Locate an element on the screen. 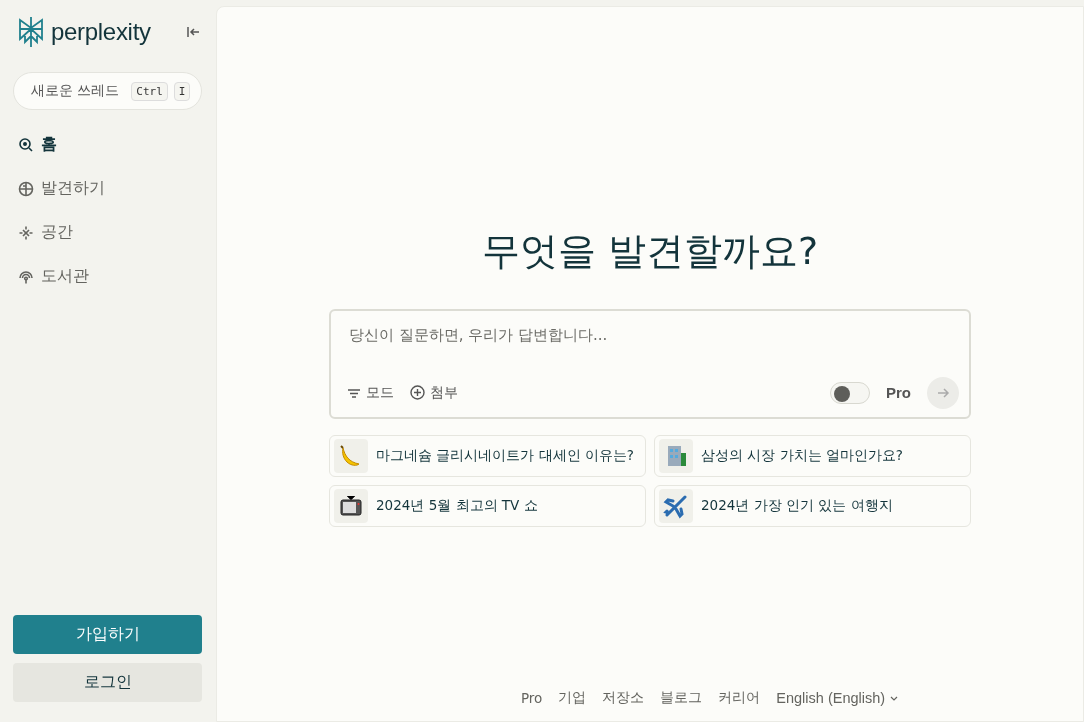 The height and width of the screenshot is (722, 1084). search-icon is located at coordinates (26, 144).